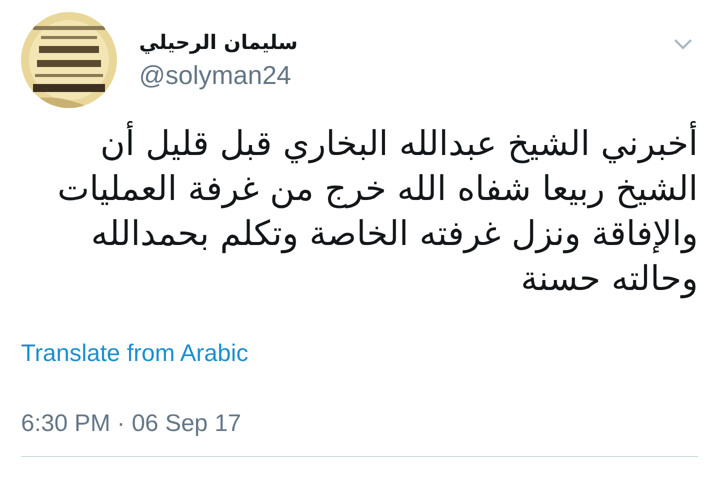  What do you see at coordinates (683, 44) in the screenshot?
I see `chevron-down-icon` at bounding box center [683, 44].